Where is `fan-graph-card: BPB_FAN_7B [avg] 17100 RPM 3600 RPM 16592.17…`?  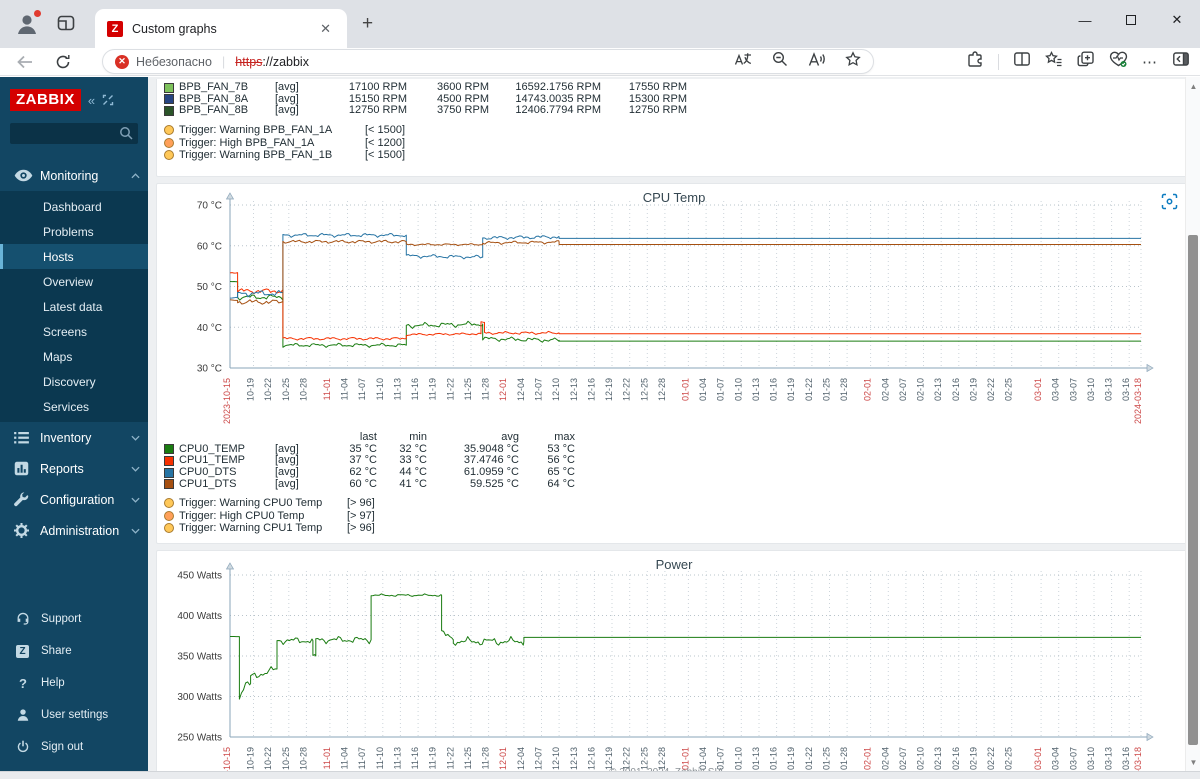 fan-graph-card: BPB_FAN_7B [avg] 17100 RPM 3600 RPM 16592.17… is located at coordinates (674, 128).